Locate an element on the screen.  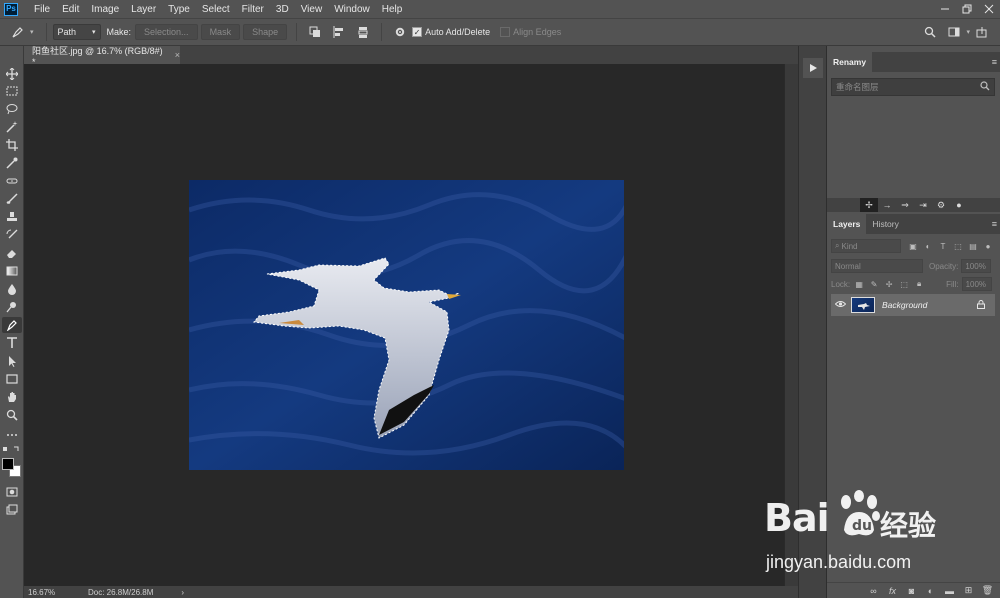
close-tab-icon: × is located at coordinates (177, 55).